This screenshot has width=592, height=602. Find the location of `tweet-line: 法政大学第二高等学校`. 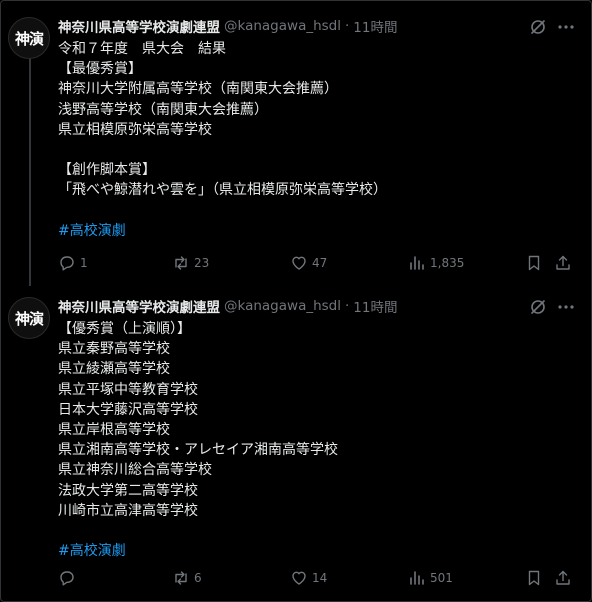

tweet-line: 法政大学第二高等学校 is located at coordinates (128, 490).